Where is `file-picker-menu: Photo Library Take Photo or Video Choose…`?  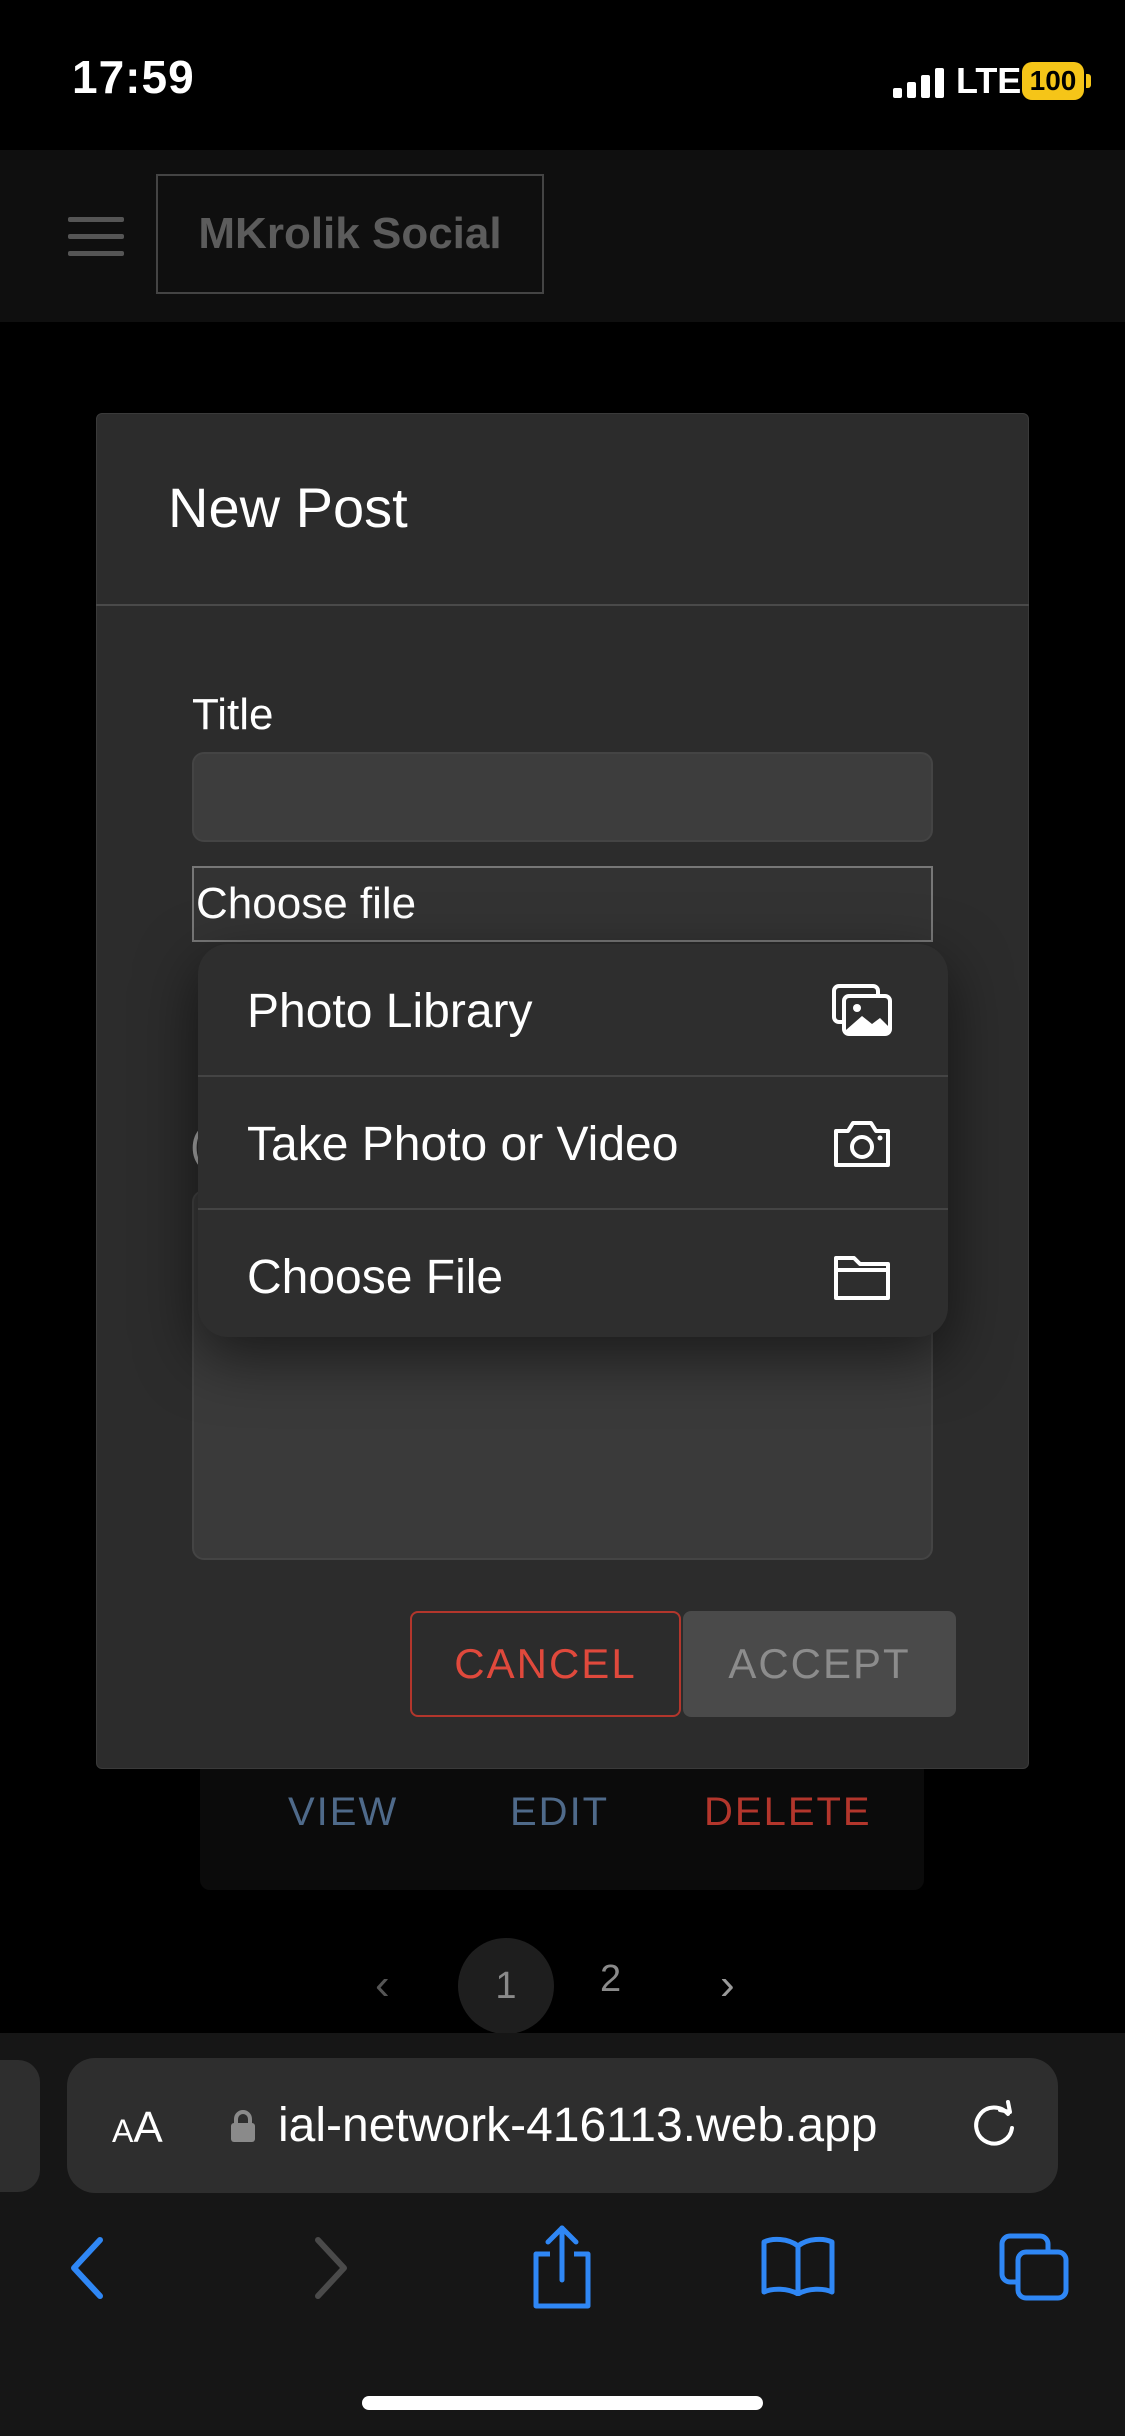
file-picker-menu: Photo Library Take Photo or Video Choose… is located at coordinates (573, 1140).